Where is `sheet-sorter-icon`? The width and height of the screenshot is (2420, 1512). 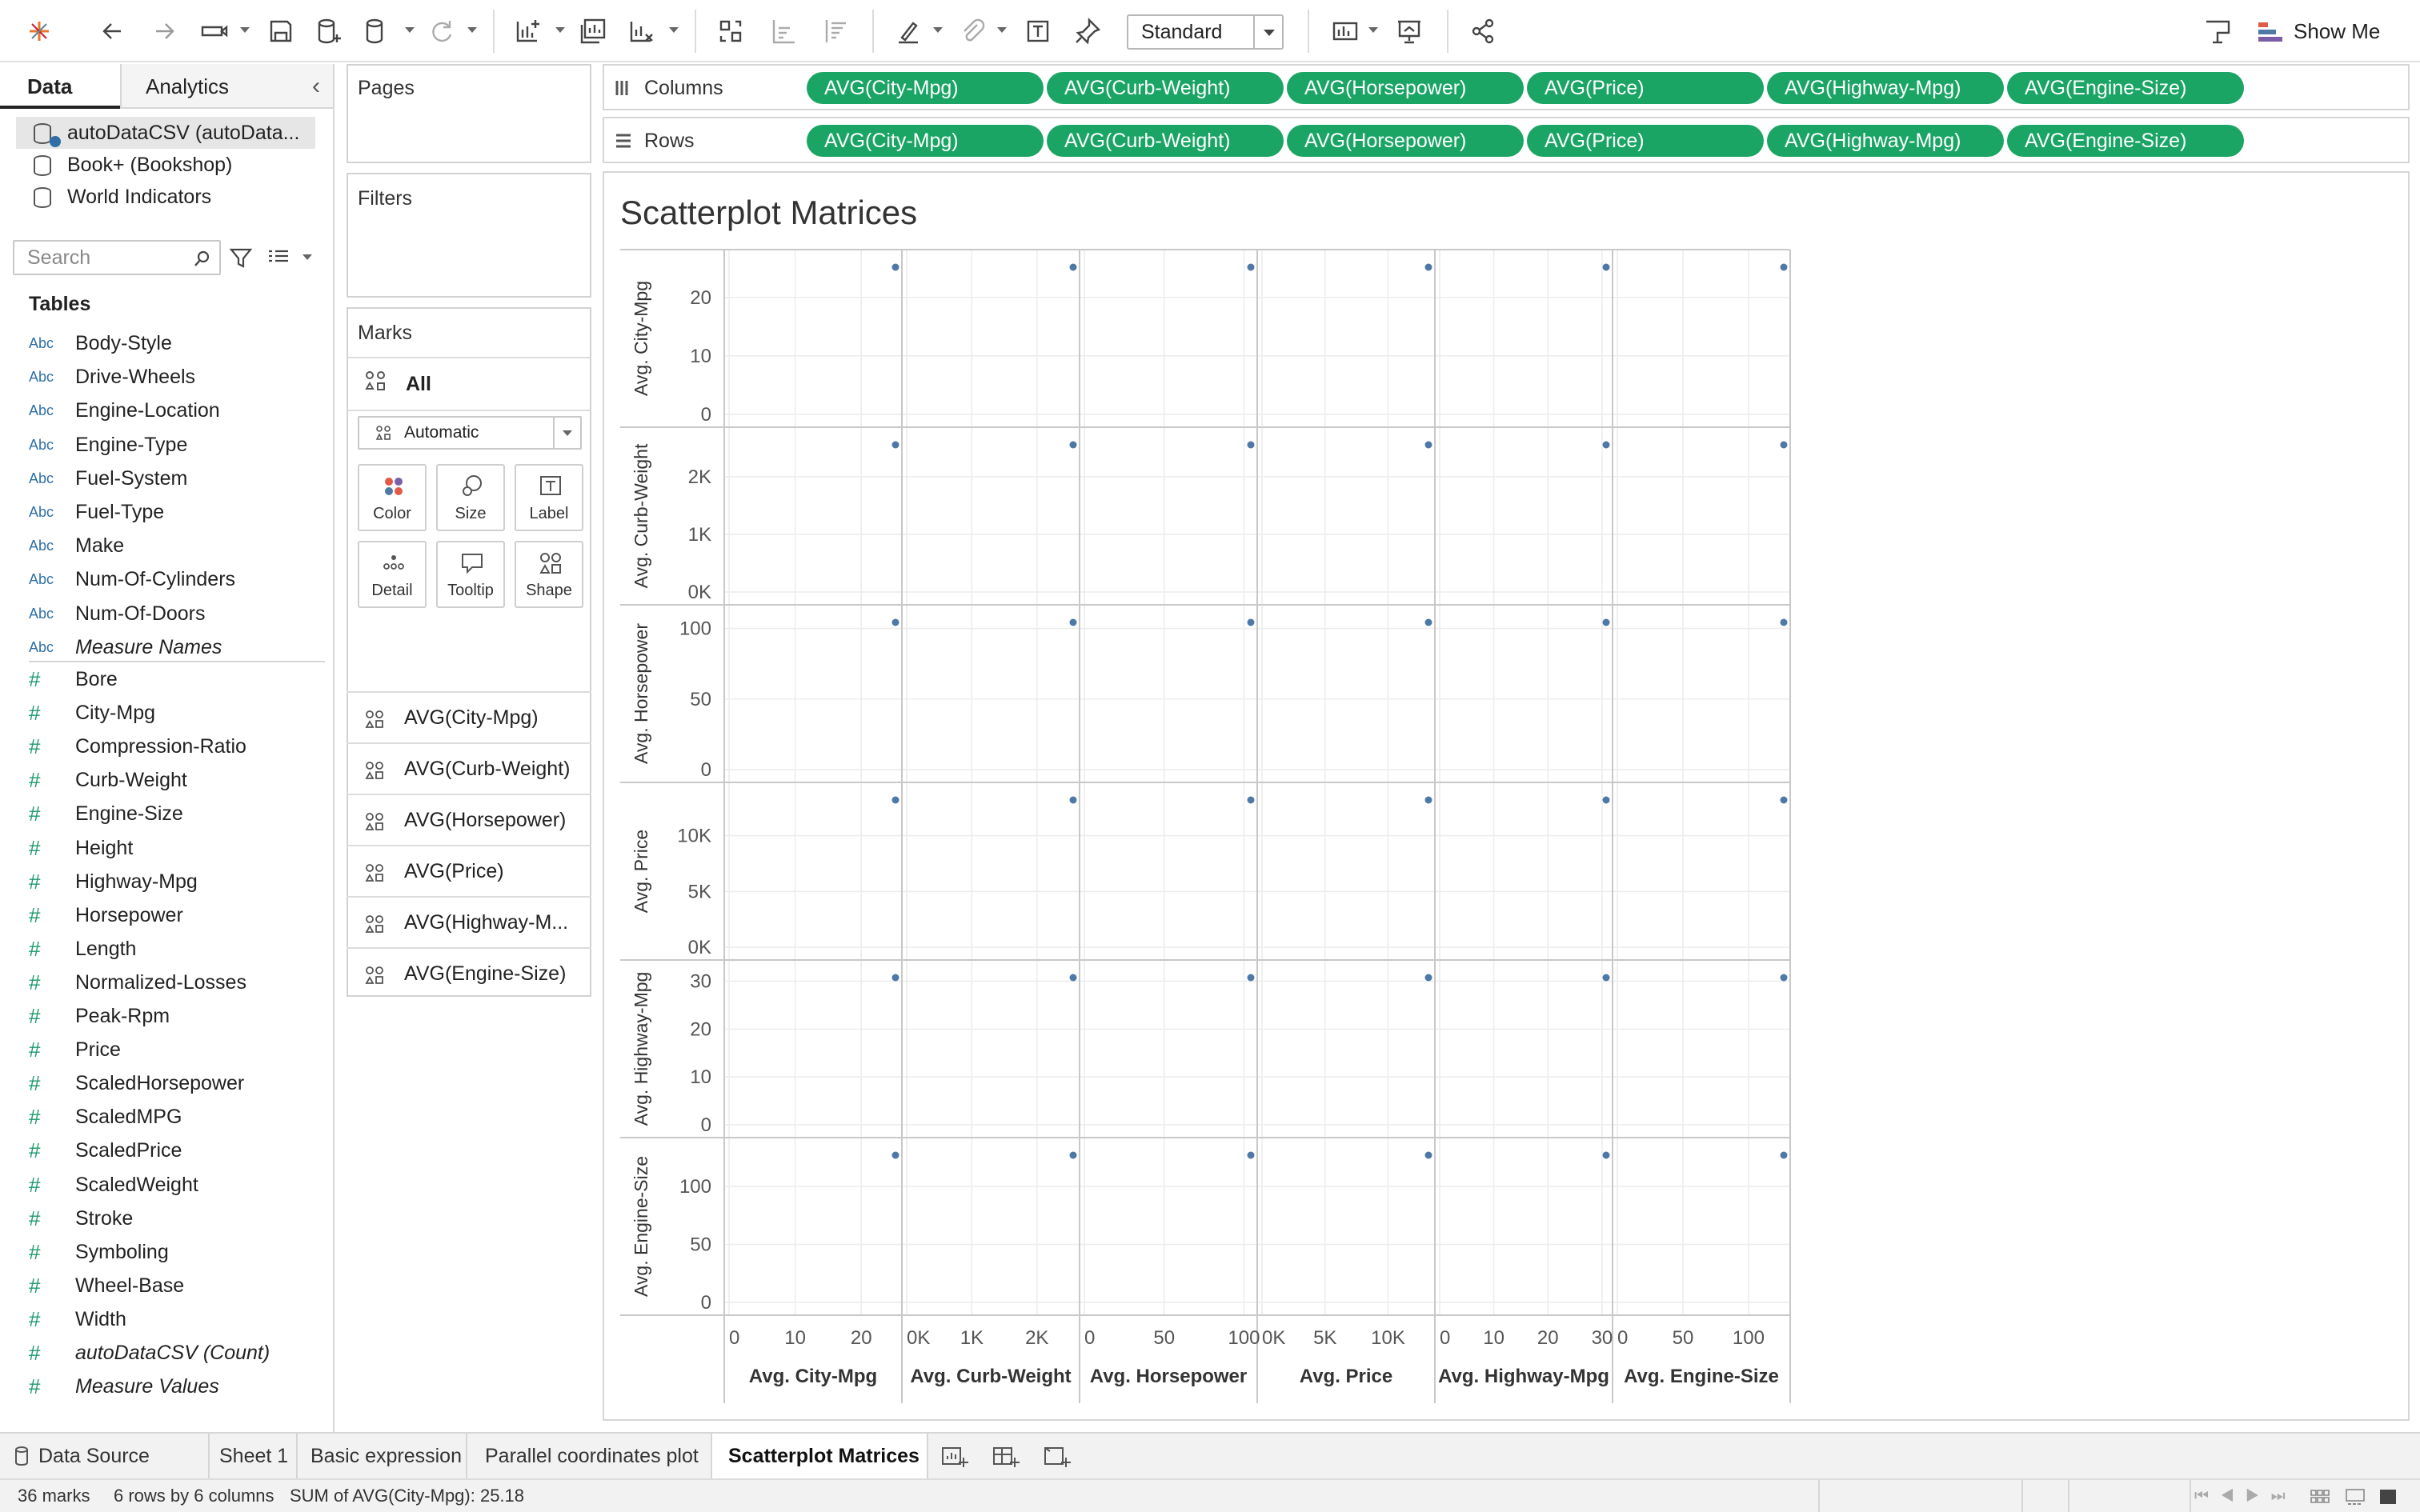
sheet-sorter-icon is located at coordinates (2320, 1497).